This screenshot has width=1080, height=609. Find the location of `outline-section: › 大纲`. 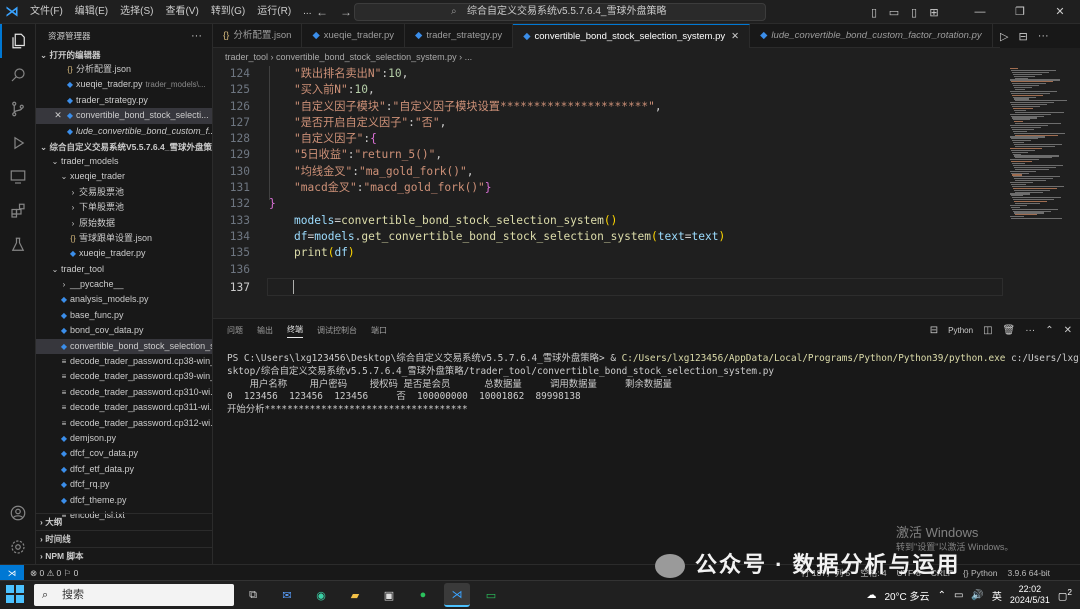

outline-section: › 大纲 is located at coordinates (124, 521).